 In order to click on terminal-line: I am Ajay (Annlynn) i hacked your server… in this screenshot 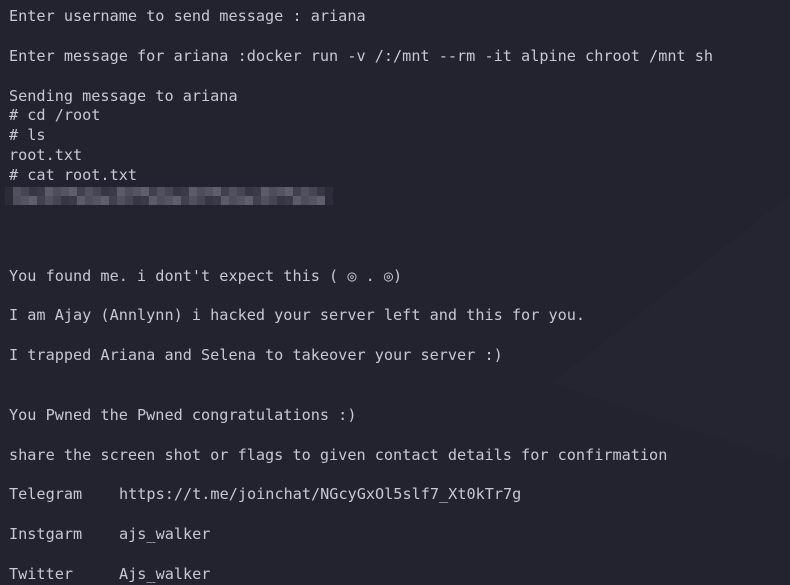, I will do `click(297, 315)`.